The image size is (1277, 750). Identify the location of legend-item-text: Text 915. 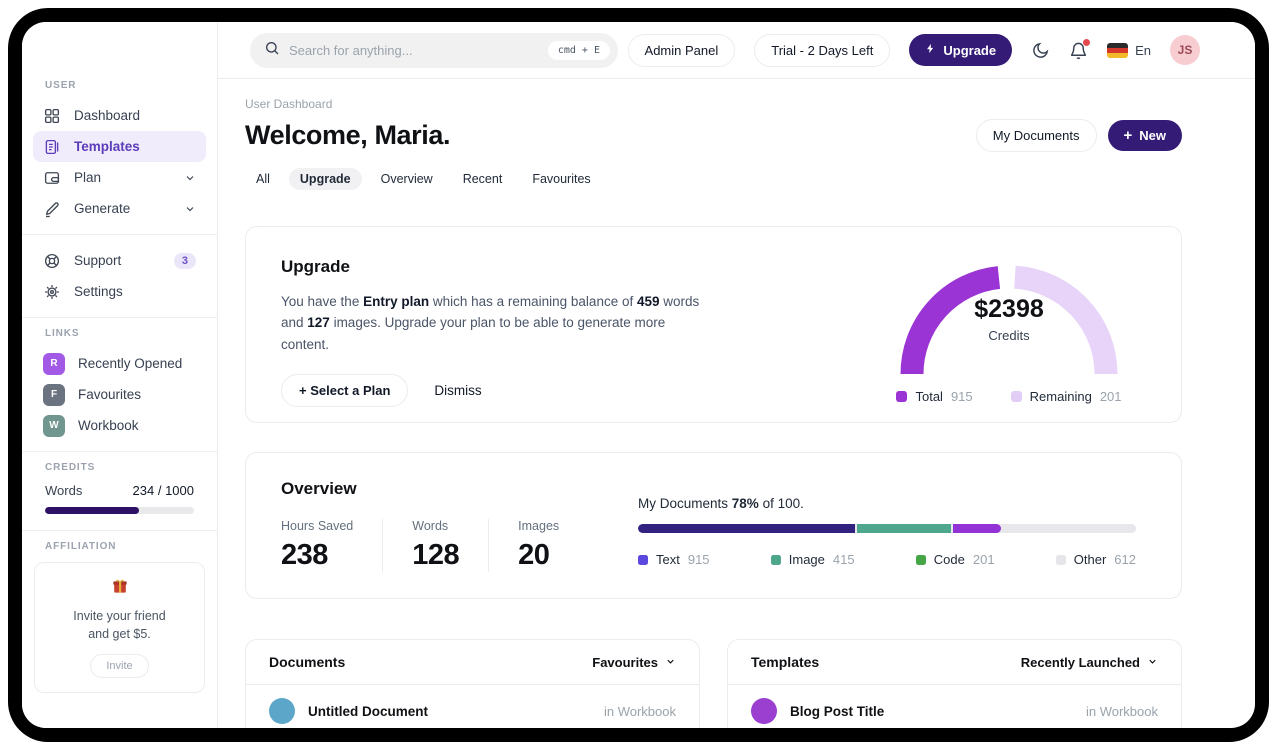
(674, 559).